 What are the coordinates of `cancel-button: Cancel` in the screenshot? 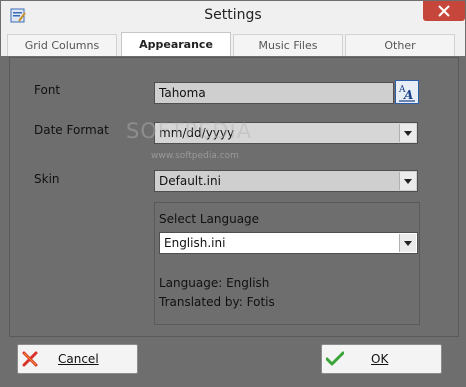 It's located at (77, 359).